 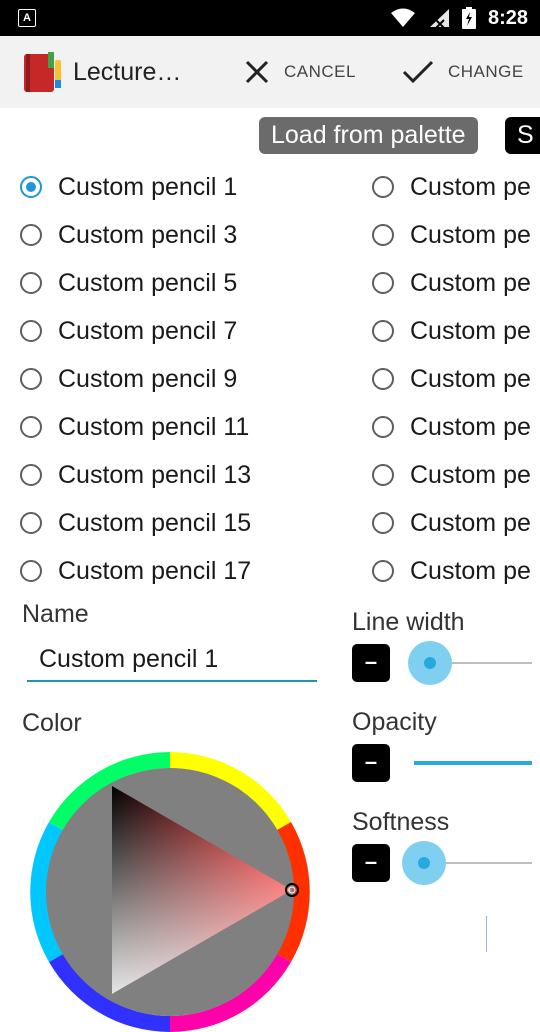 What do you see at coordinates (148, 234) in the screenshot?
I see `pencil-option-label: Custom pencil 3` at bounding box center [148, 234].